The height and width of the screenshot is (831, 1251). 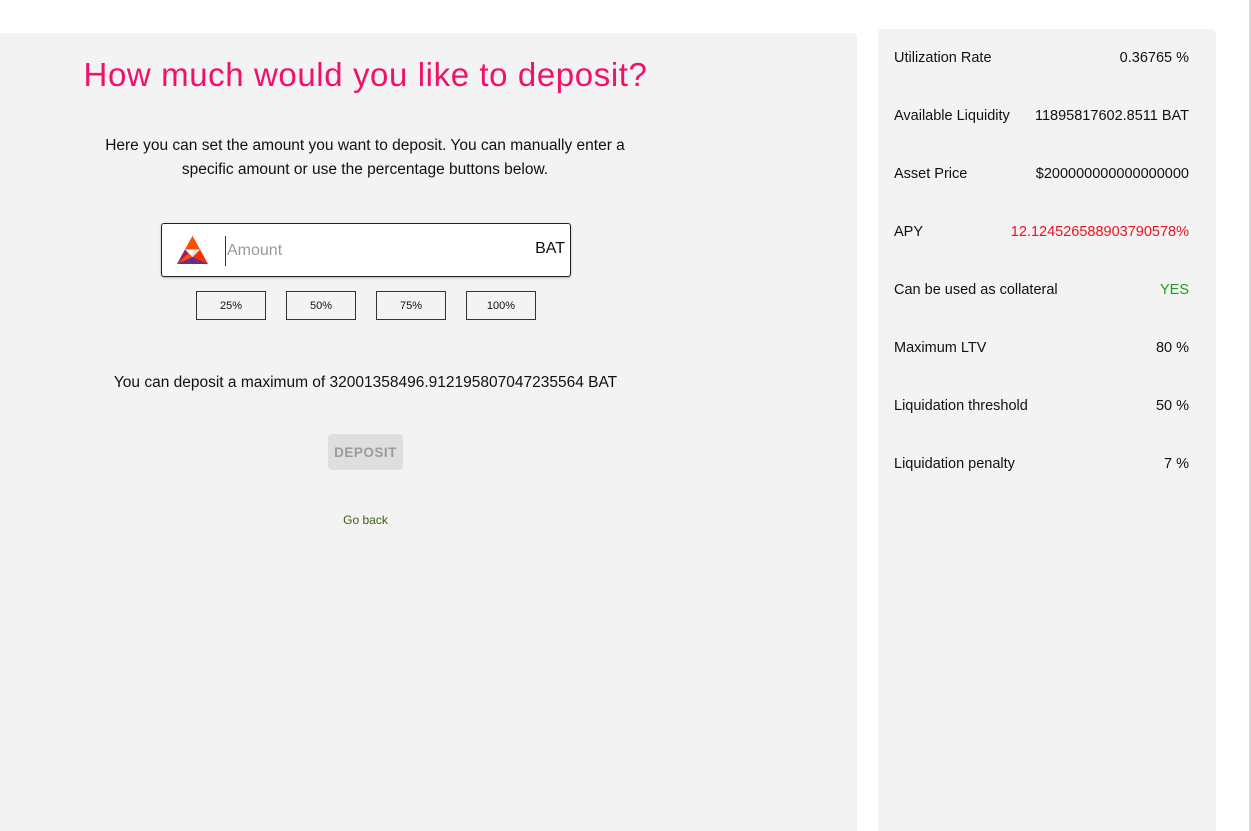 I want to click on stat-value: 12.124526588903790578%, so click(x=1099, y=232).